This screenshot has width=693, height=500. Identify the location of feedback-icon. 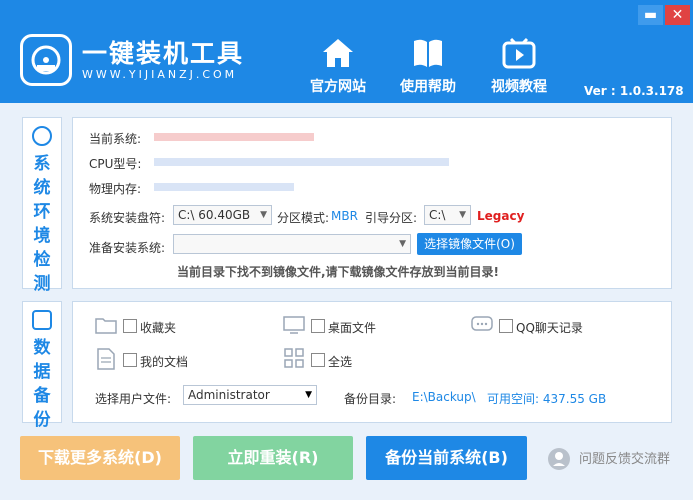
(559, 459).